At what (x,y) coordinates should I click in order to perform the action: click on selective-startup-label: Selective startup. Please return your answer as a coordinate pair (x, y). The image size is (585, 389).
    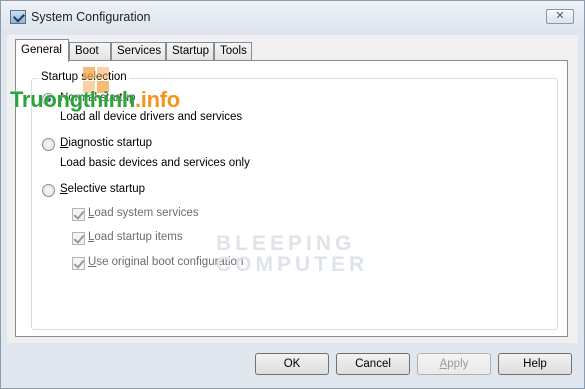
    Looking at the image, I should click on (103, 189).